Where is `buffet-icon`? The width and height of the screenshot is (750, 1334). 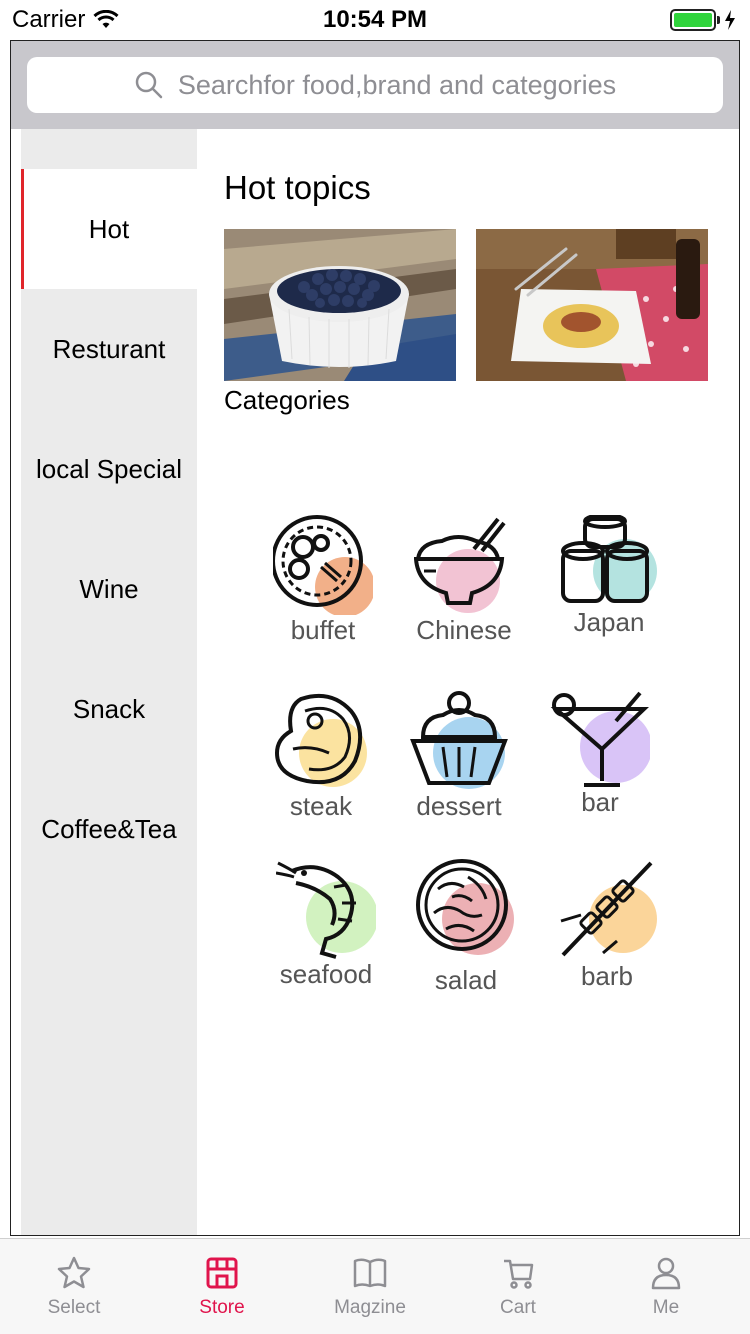
buffet-icon is located at coordinates (323, 565).